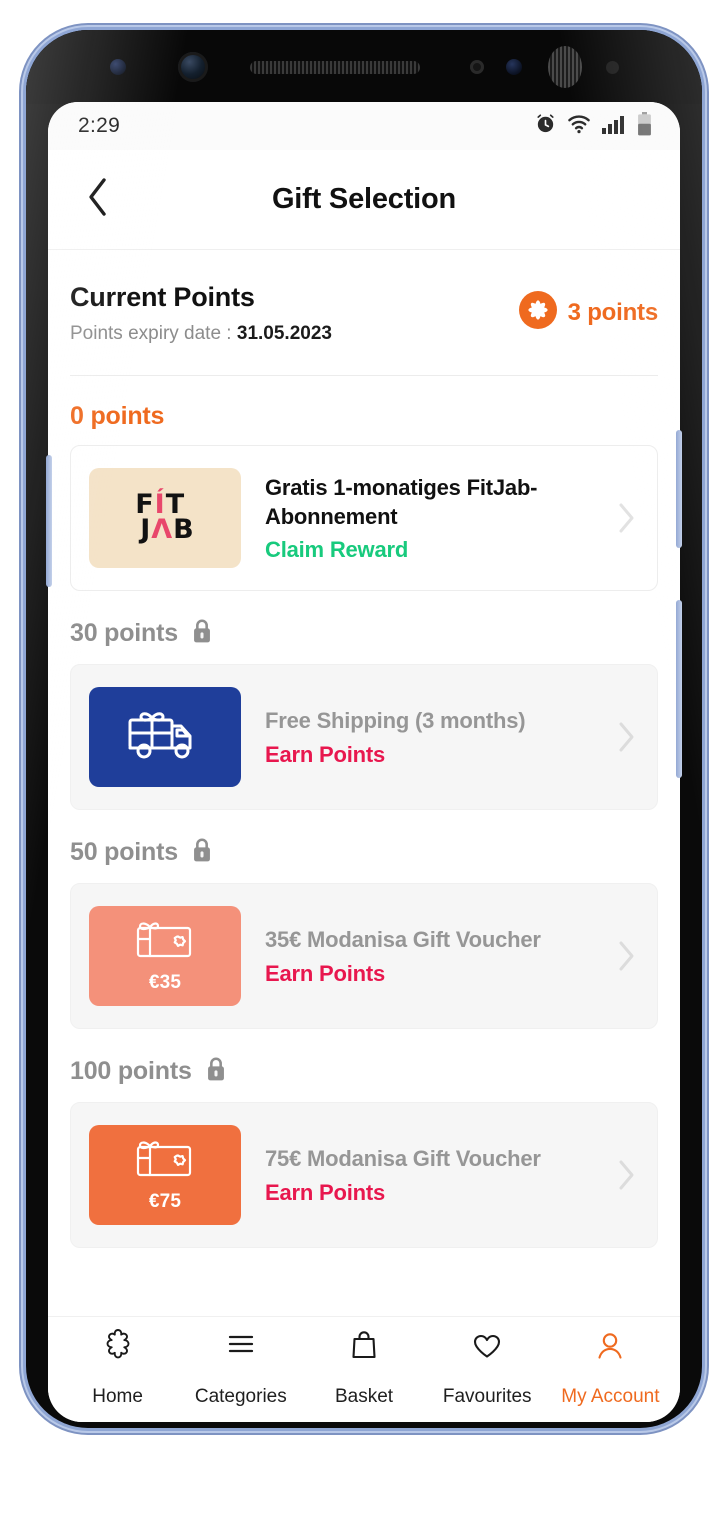 This screenshot has width=728, height=1525. Describe the element at coordinates (162, 529) in the screenshot. I see `fitjab-letter-a: Λ` at that location.